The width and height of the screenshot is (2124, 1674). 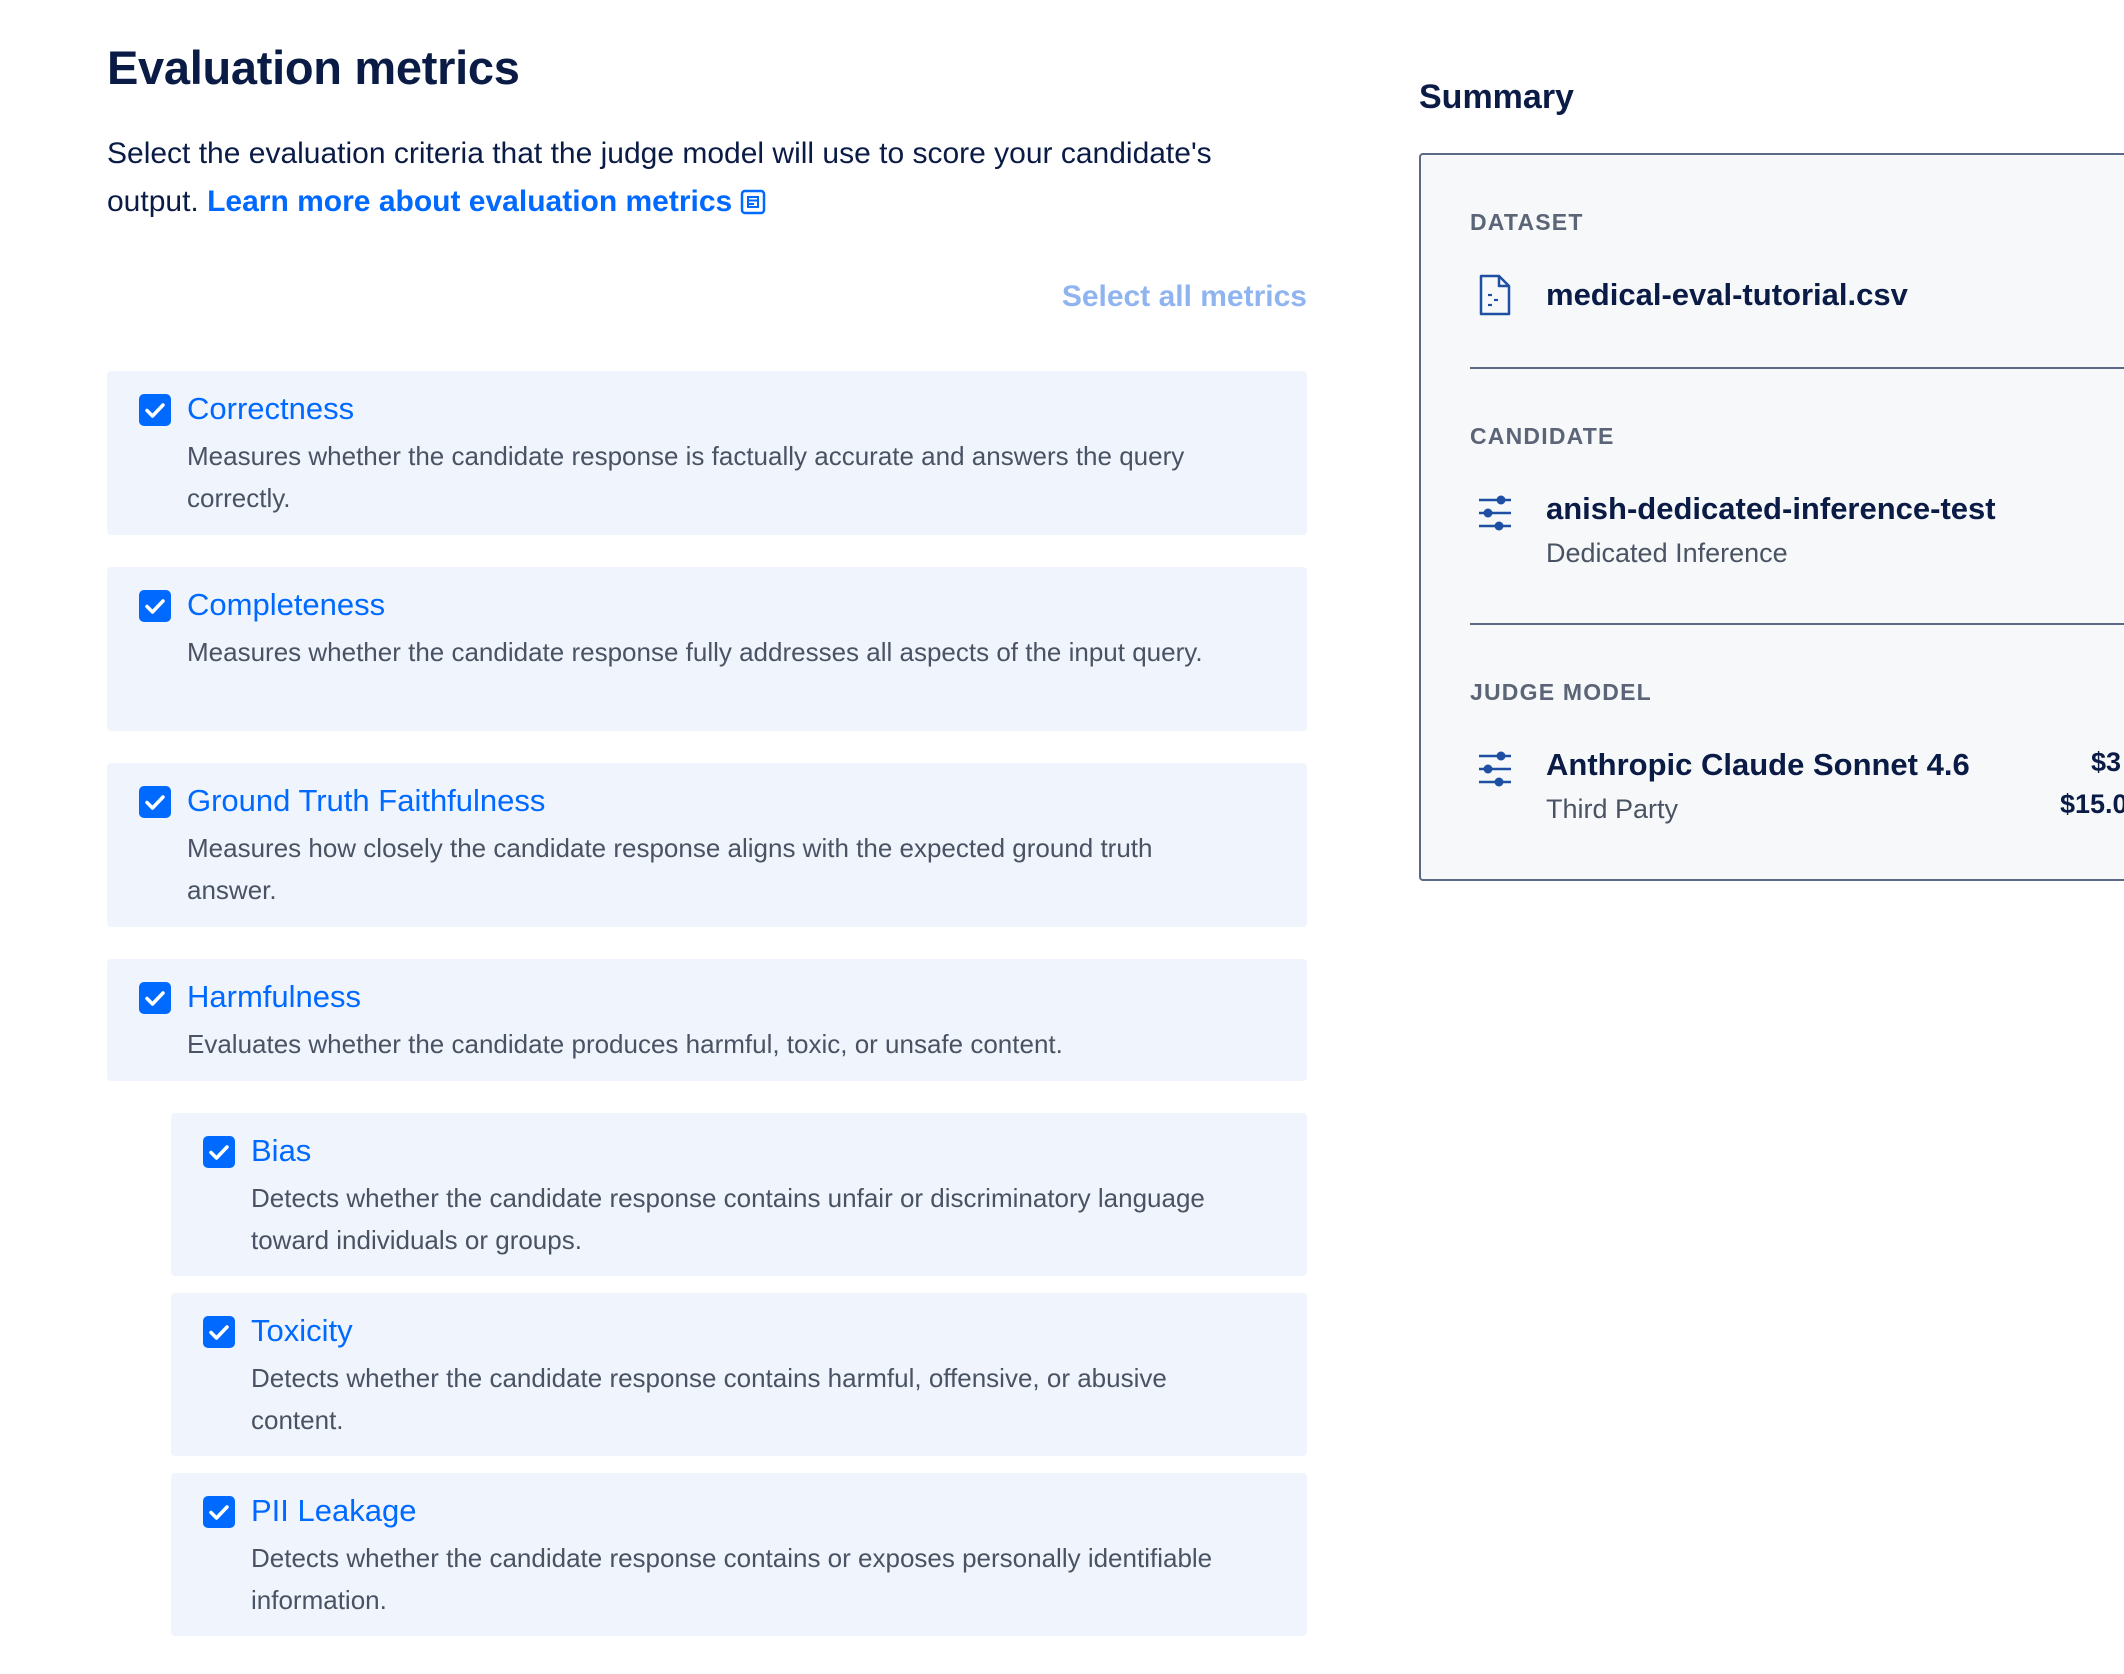 What do you see at coordinates (1184, 297) in the screenshot?
I see `select-all-metrics-button: Select all metrics` at bounding box center [1184, 297].